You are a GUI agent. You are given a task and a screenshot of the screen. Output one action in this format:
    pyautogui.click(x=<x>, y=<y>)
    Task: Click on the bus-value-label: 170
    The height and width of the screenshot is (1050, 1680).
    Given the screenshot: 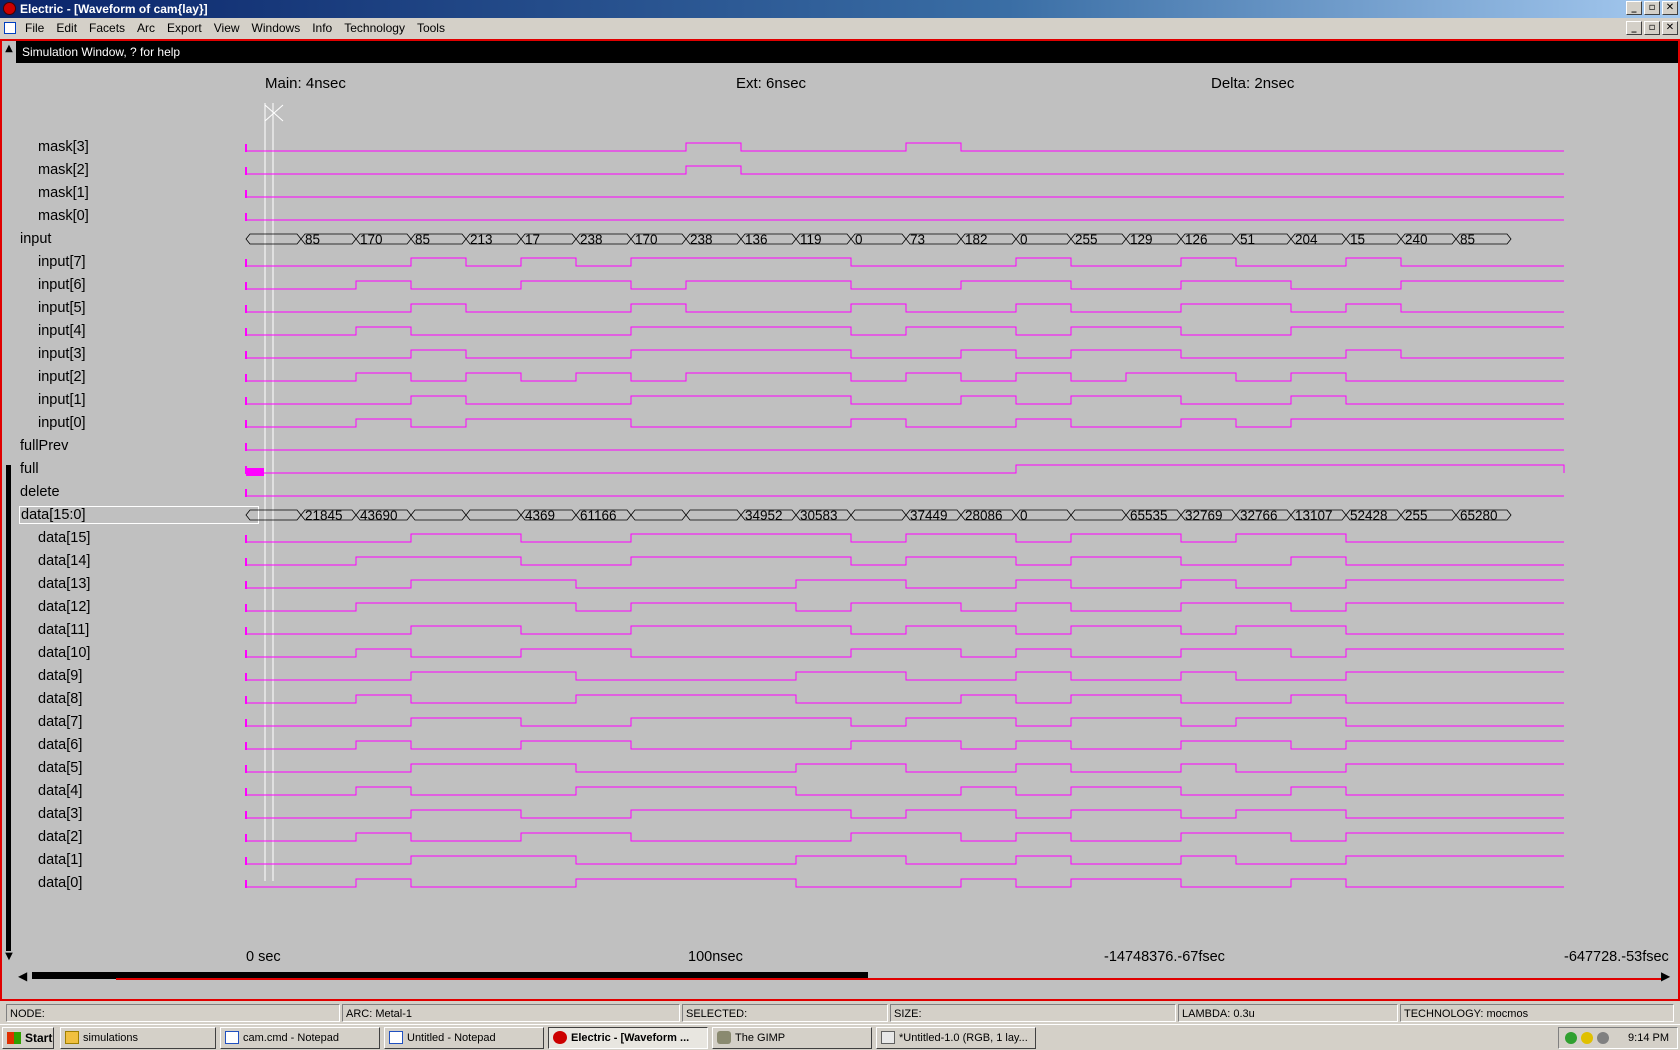 What is the action you would take?
    pyautogui.click(x=371, y=239)
    